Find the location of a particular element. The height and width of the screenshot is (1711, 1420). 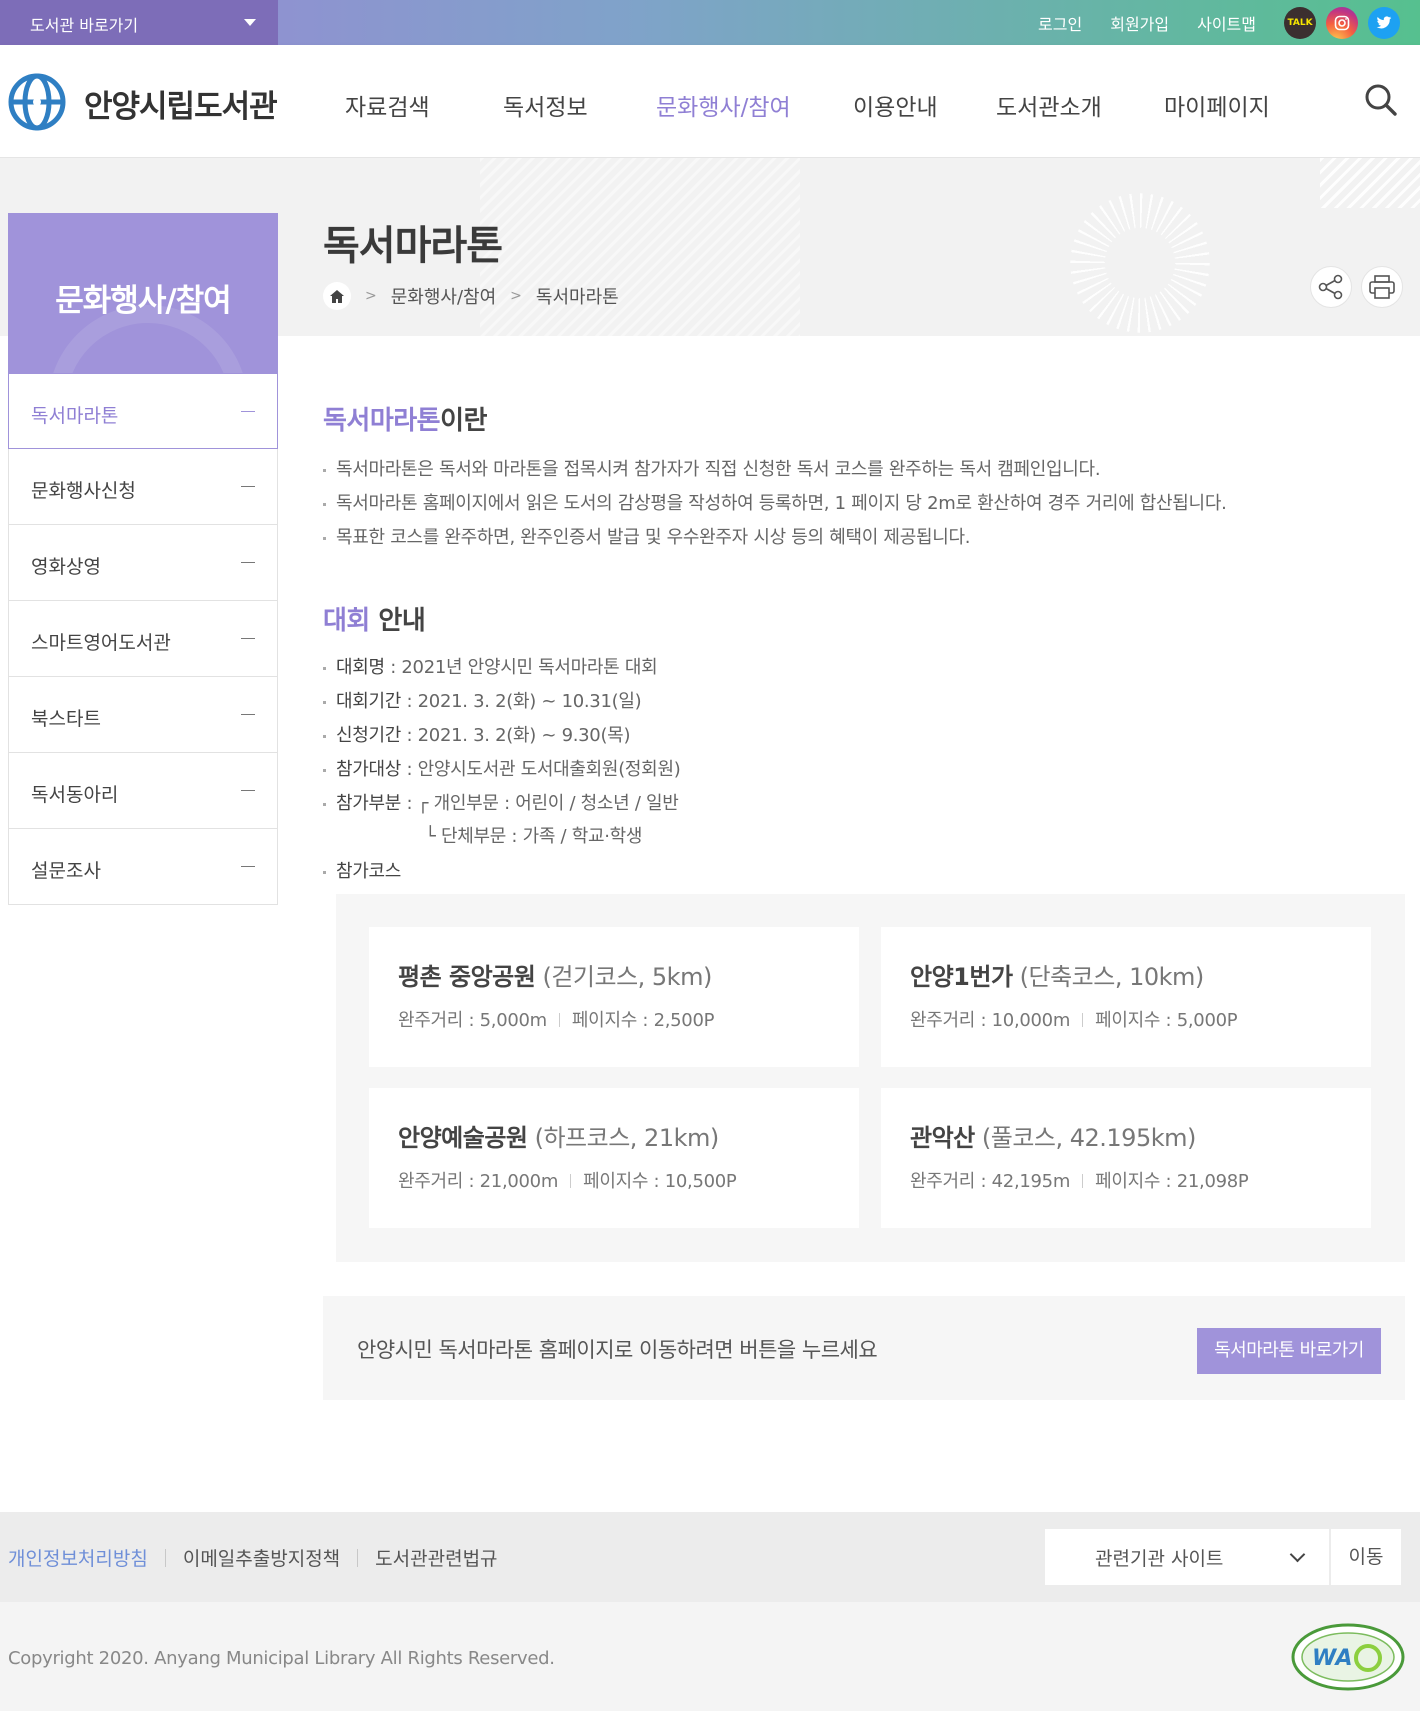

sidebar-item-movie: 영화상영 is located at coordinates (143, 563).